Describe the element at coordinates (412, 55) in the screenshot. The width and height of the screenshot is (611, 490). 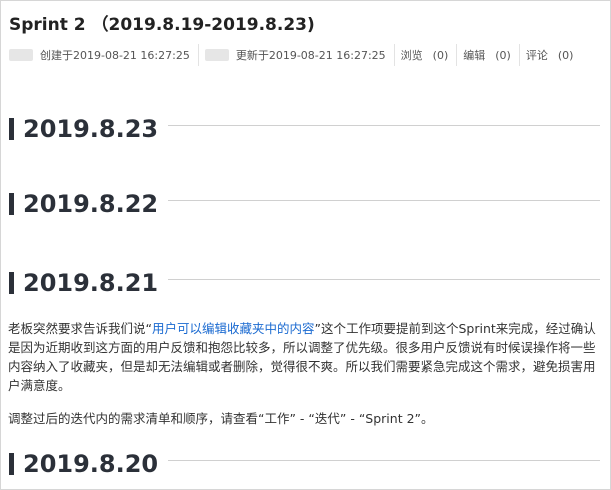
I see `views-label: 浏览` at that location.